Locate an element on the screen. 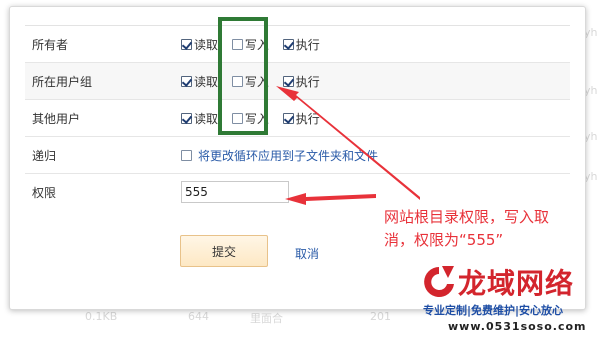 The height and width of the screenshot is (345, 602). brand-logo: 龙域网络 专业定制|免费维护|安心放心 www.0531soso.com is located at coordinates (511, 303).